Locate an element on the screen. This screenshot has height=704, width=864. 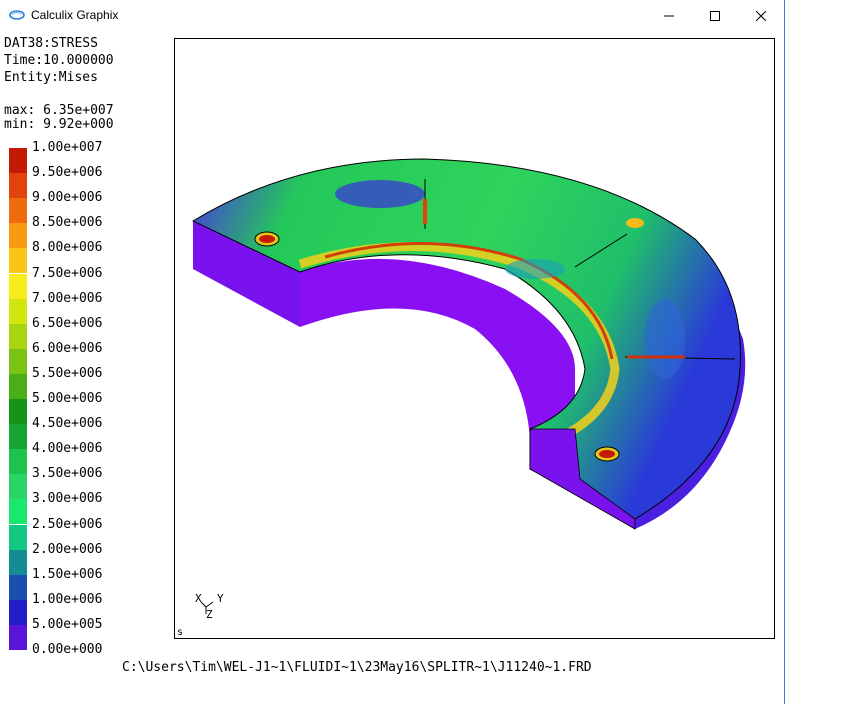
legend-entry: 0.00e+000 is located at coordinates (69, 658).